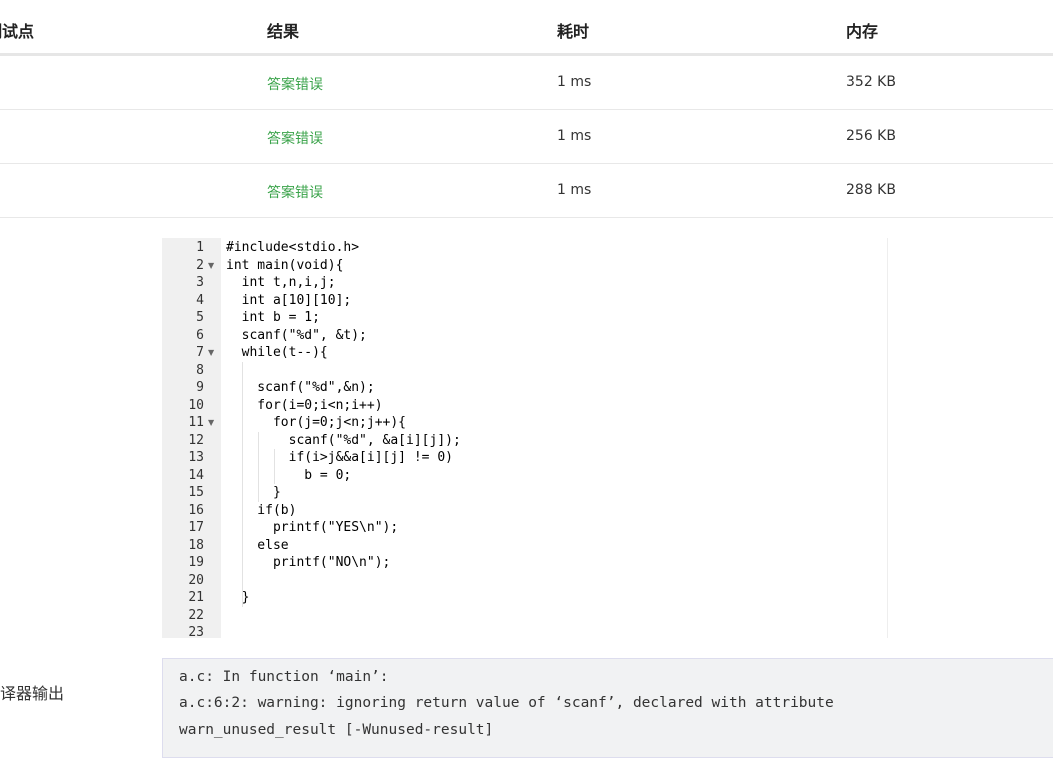  I want to click on line-number: 22, so click(196, 615).